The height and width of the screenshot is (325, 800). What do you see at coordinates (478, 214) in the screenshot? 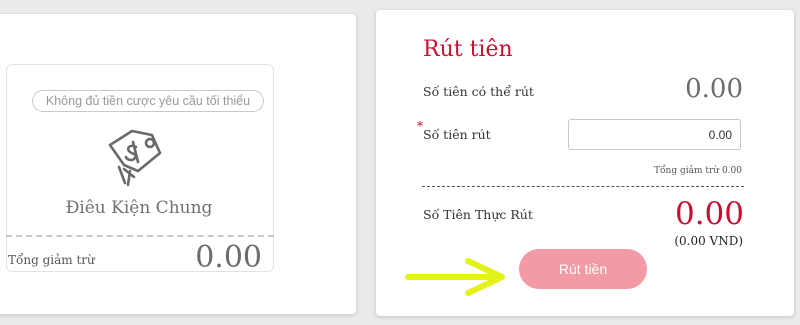
I see `actual-withdraw-label: Số Tiên Thực Rút` at bounding box center [478, 214].